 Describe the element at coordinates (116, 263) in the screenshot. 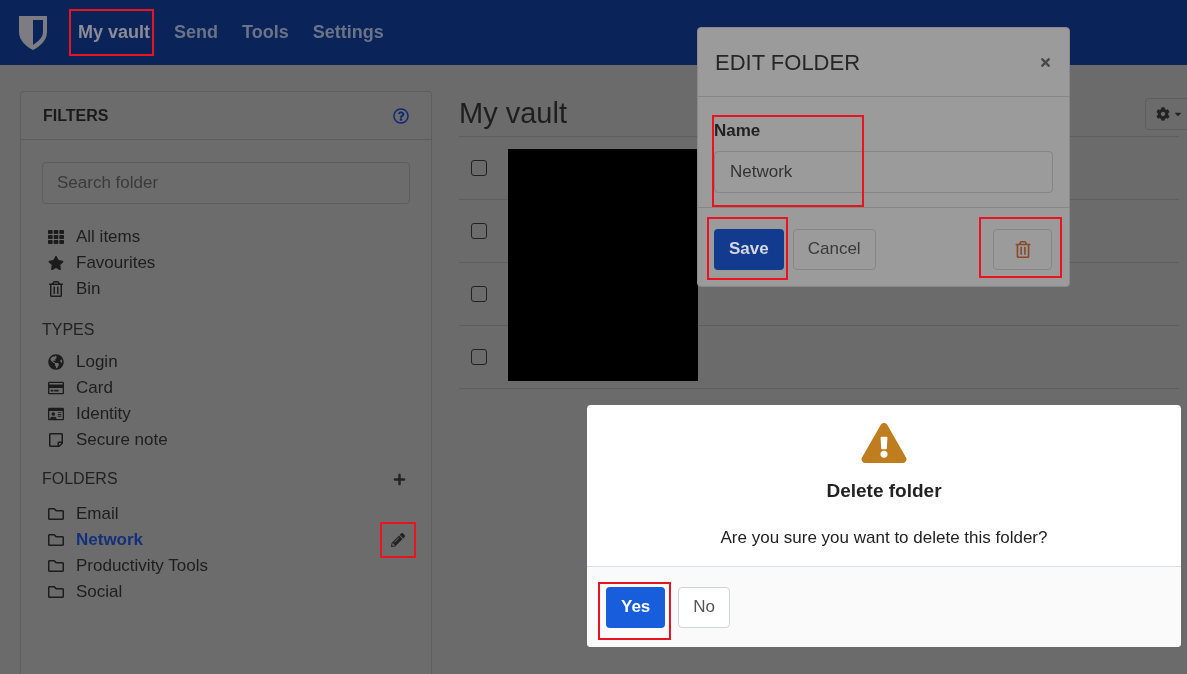

I see `filter-item: Favourites` at that location.